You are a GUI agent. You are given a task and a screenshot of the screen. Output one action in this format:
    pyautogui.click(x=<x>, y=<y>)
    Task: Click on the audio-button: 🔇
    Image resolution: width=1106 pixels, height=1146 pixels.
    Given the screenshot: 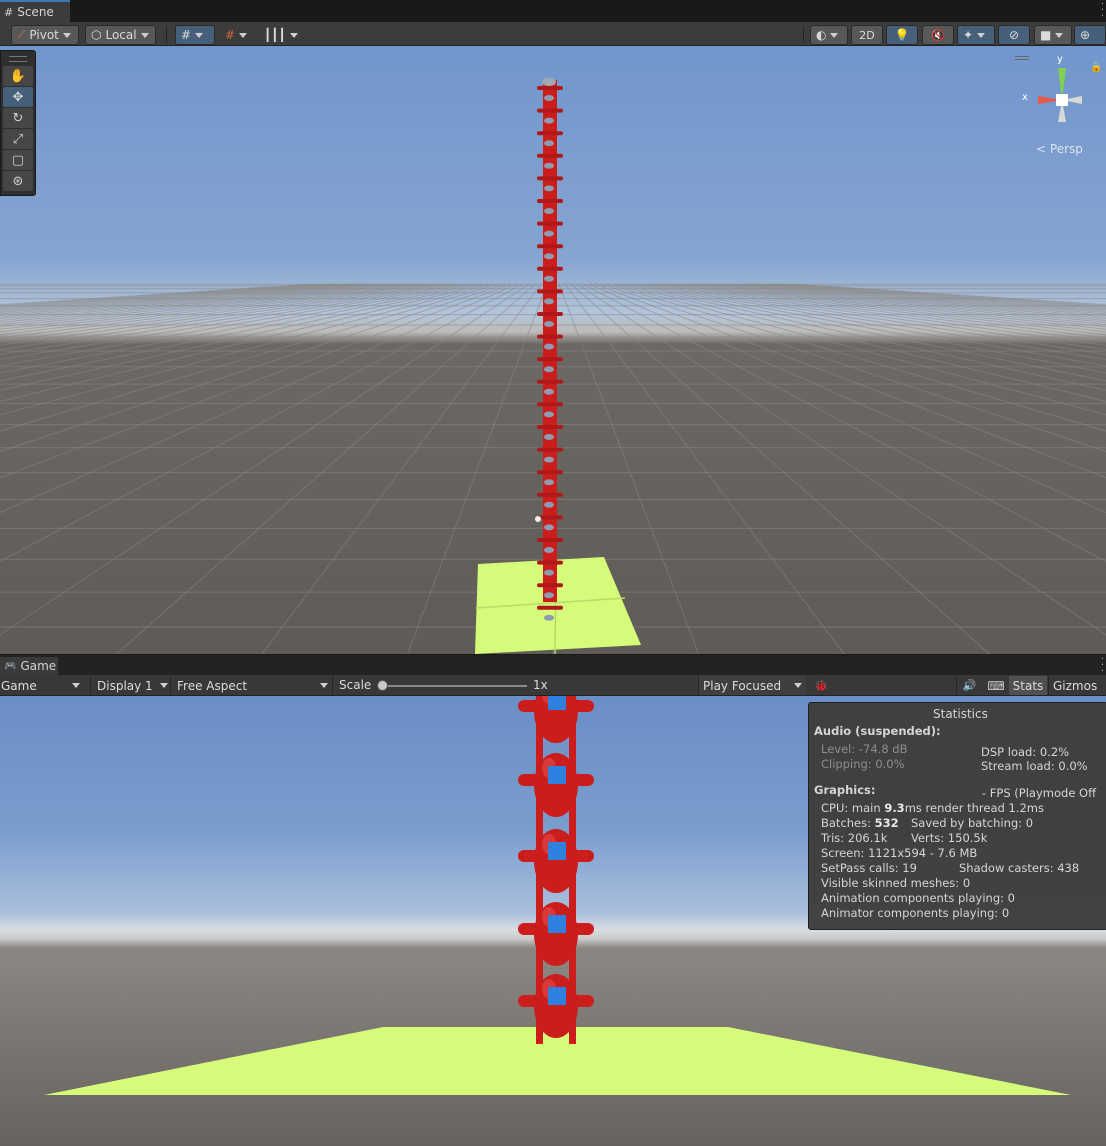 What is the action you would take?
    pyautogui.click(x=938, y=35)
    